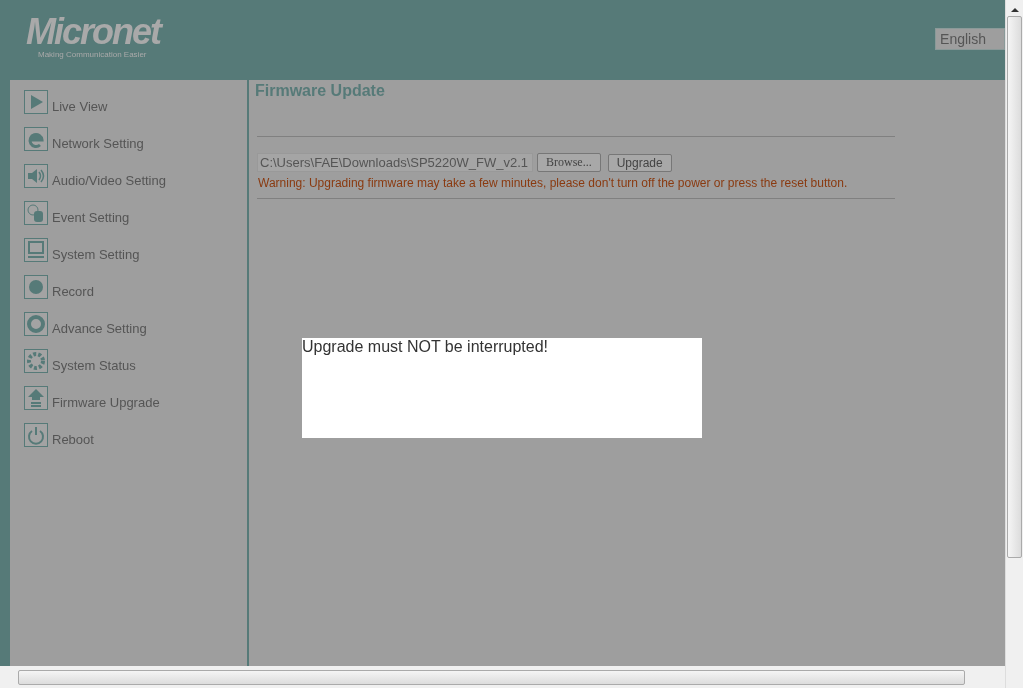 Image resolution: width=1023 pixels, height=688 pixels. Describe the element at coordinates (425, 346) in the screenshot. I see `dialog-message: Upgrade must NOT be interrupted!` at that location.